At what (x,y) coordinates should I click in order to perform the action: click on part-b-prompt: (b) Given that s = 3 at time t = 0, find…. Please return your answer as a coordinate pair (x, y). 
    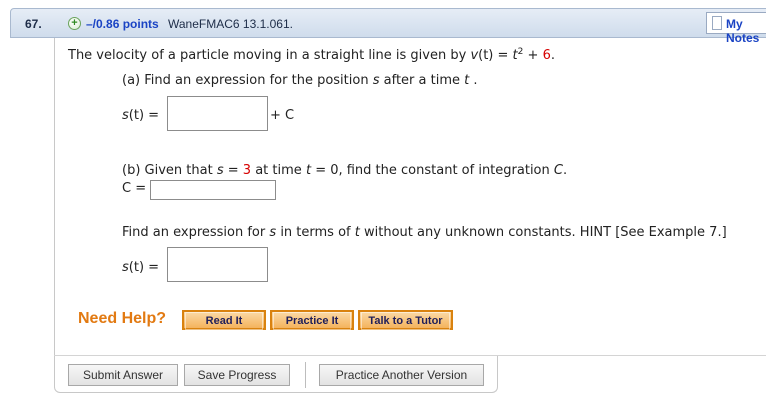
    Looking at the image, I should click on (345, 170).